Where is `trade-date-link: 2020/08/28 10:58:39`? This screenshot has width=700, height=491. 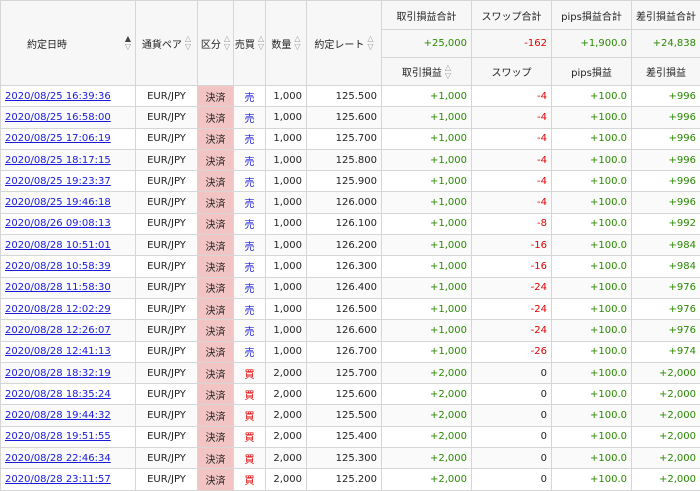
trade-date-link: 2020/08/28 10:58:39 is located at coordinates (58, 266).